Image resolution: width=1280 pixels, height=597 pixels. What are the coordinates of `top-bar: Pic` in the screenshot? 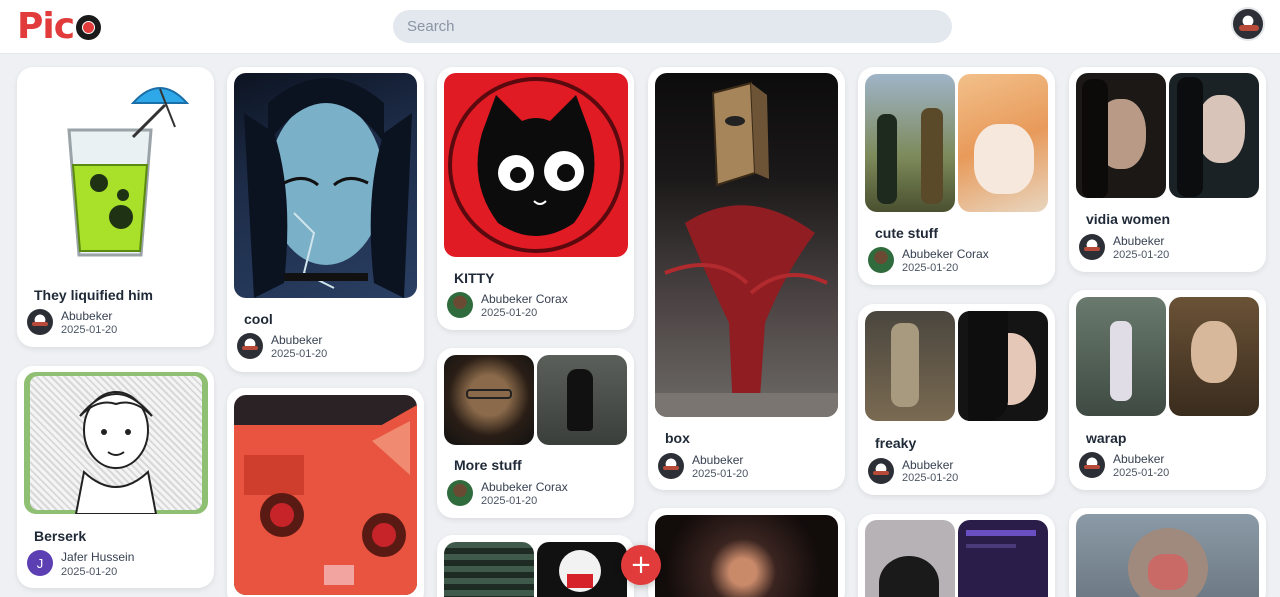 It's located at (640, 27).